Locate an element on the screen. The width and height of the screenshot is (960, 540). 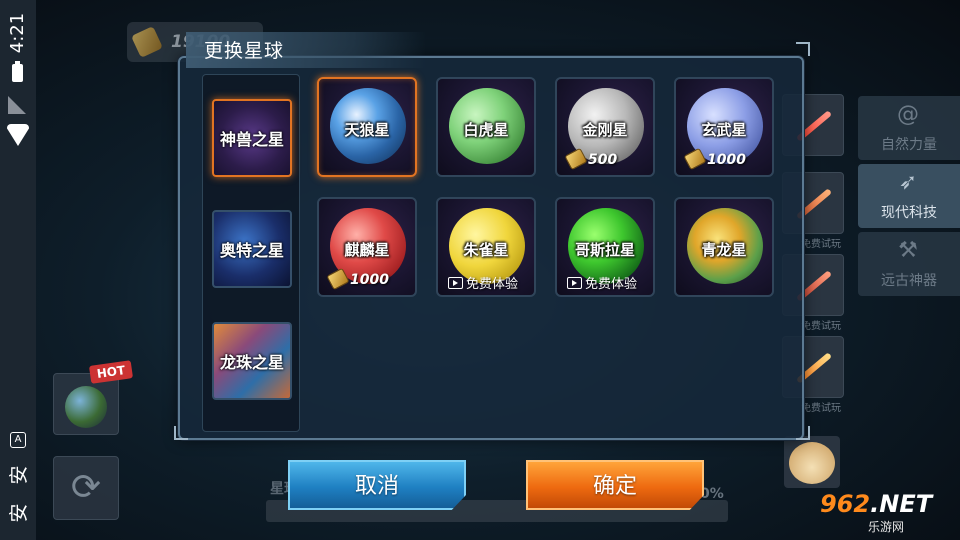
planet-card-vermilion-bird: 朱雀星 免费体验 is located at coordinates (486, 247).